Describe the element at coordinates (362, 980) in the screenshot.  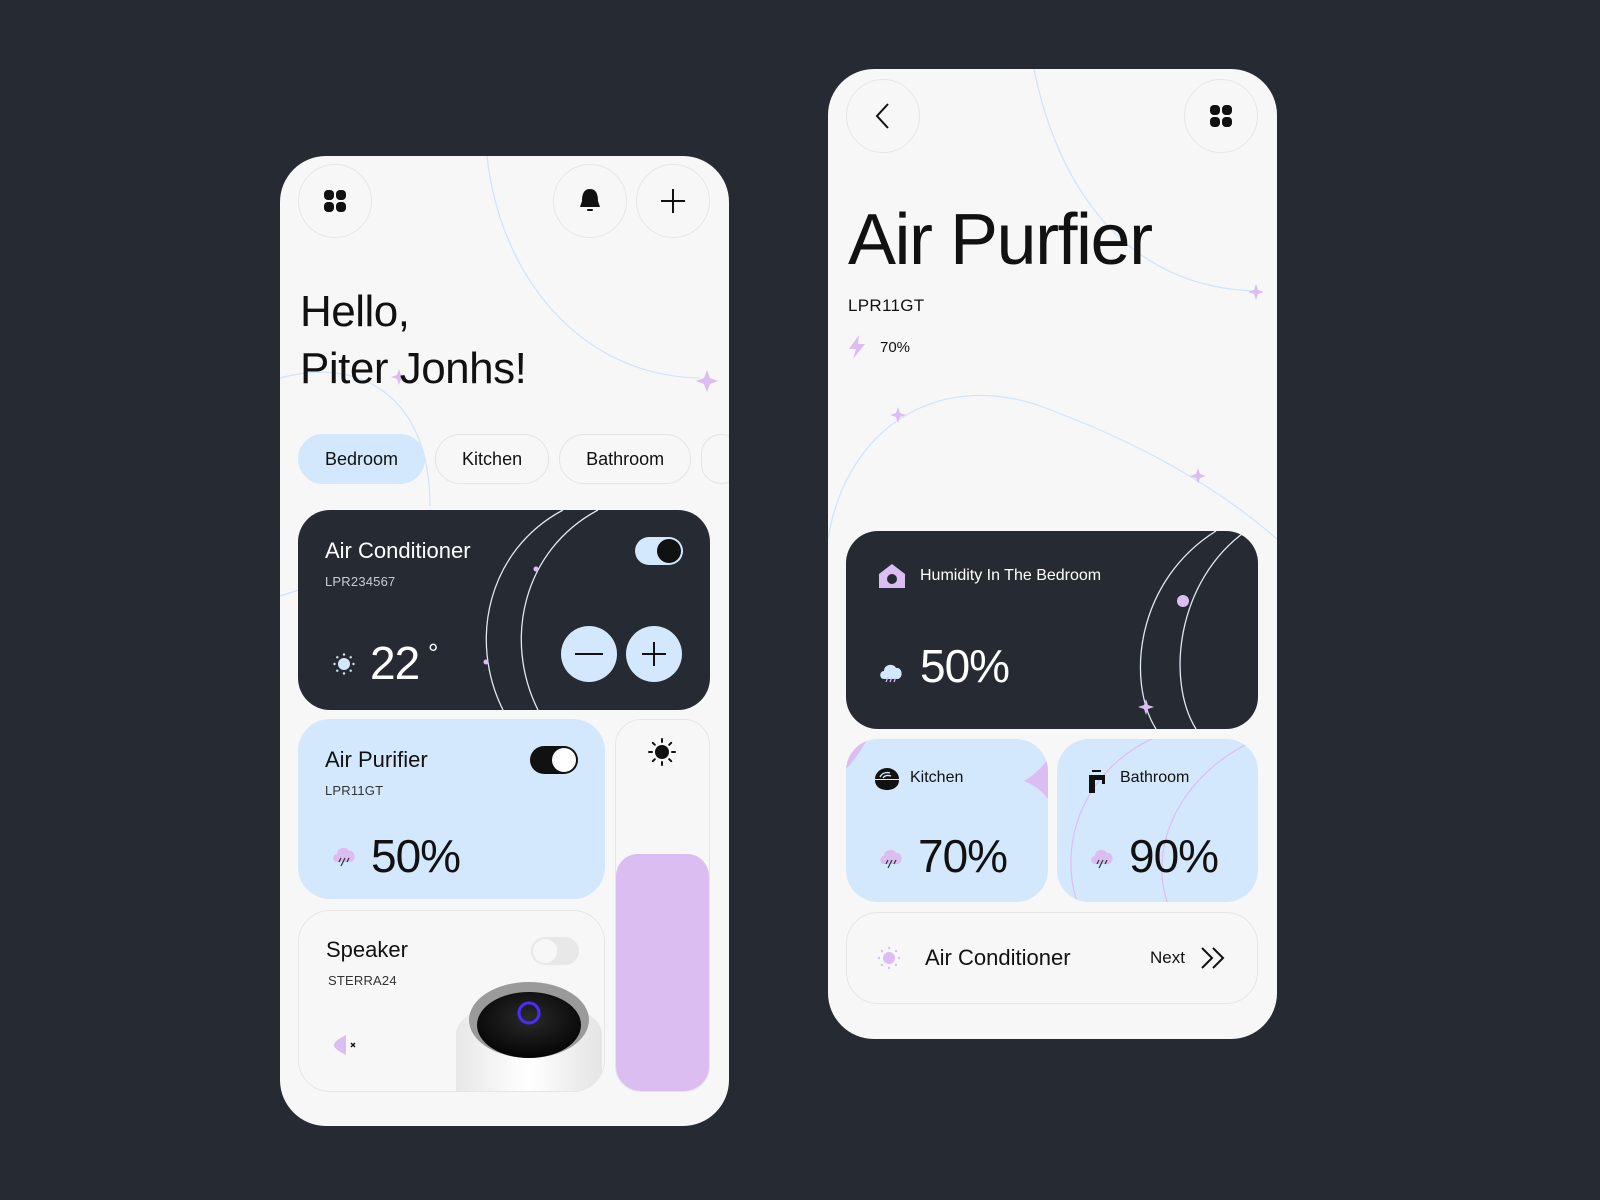
I see `card-model: STERRA24` at that location.